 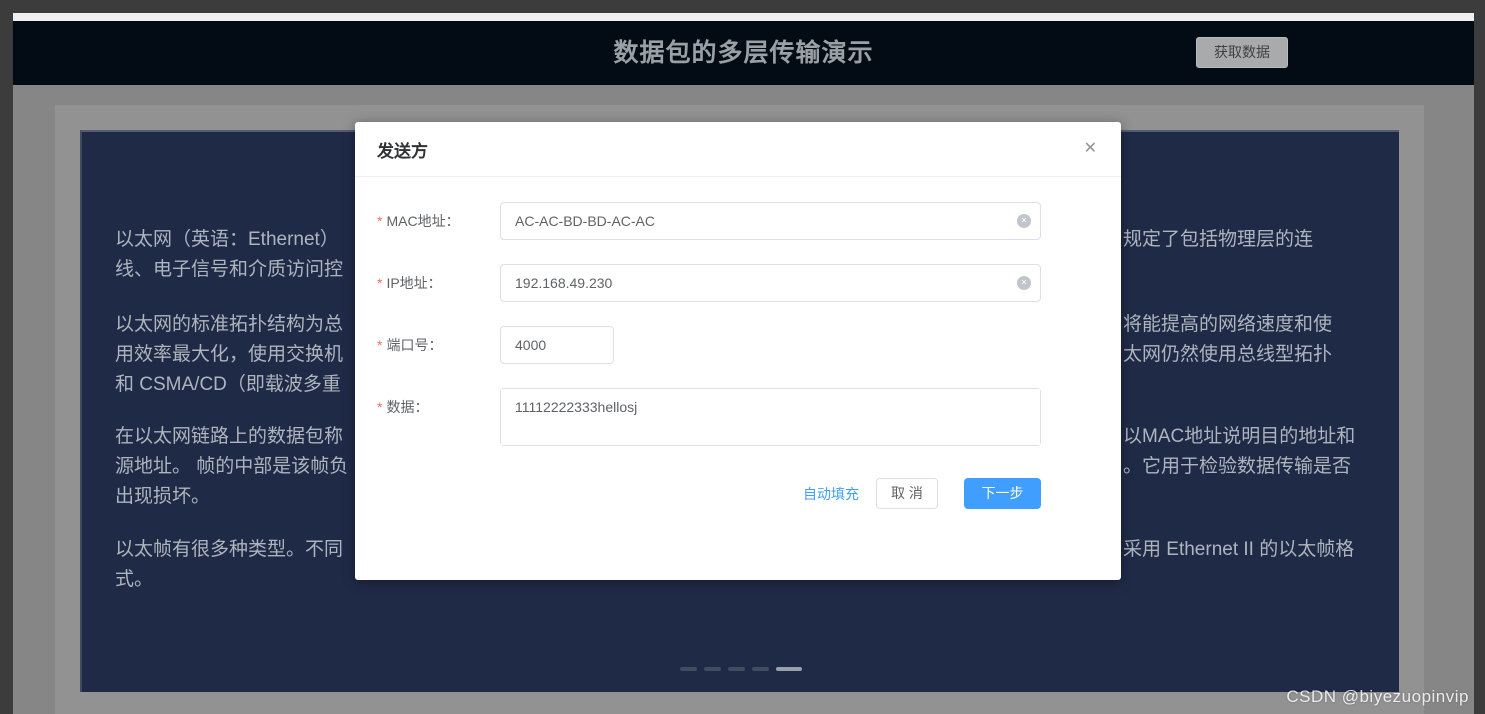 I want to click on mac-label: * MAC地址：, so click(x=438, y=221).